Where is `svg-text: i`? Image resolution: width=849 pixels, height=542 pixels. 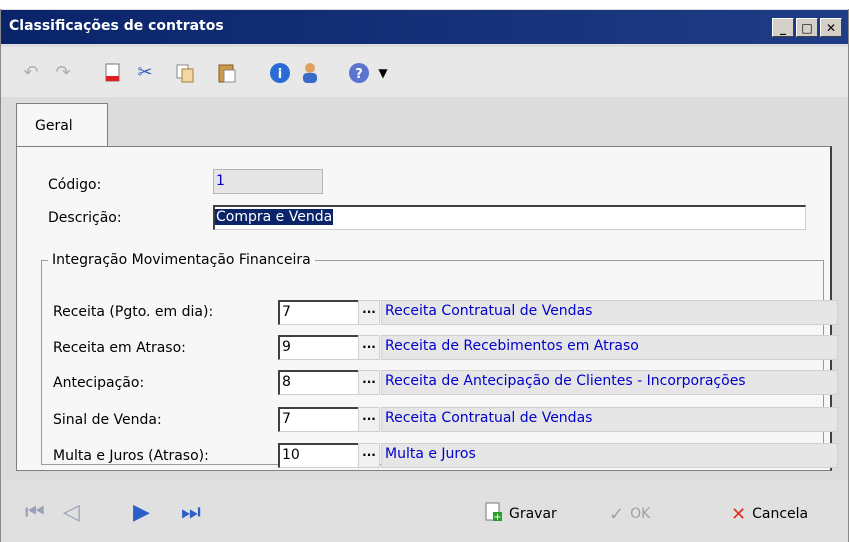 svg-text: i is located at coordinates (280, 74).